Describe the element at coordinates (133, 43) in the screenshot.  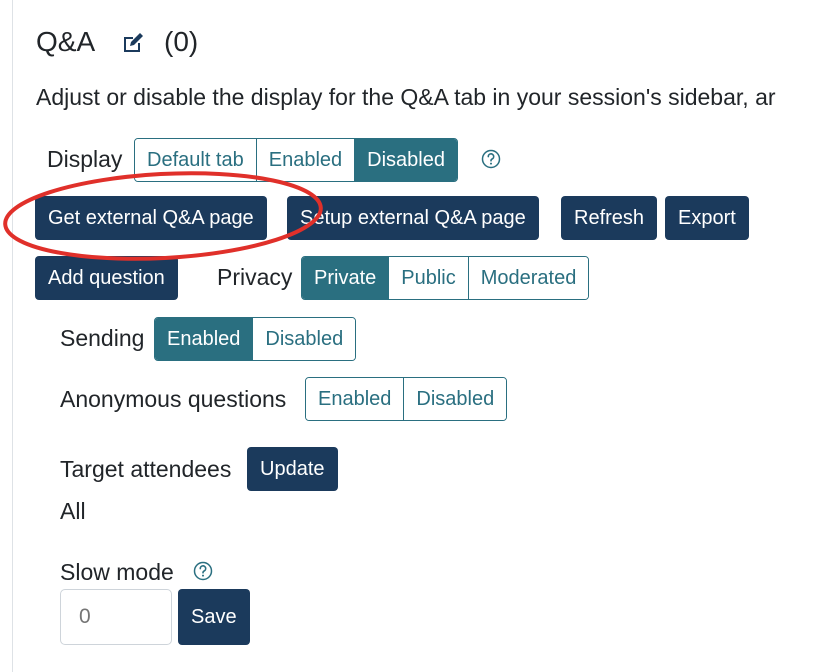
I see `edit-icon` at that location.